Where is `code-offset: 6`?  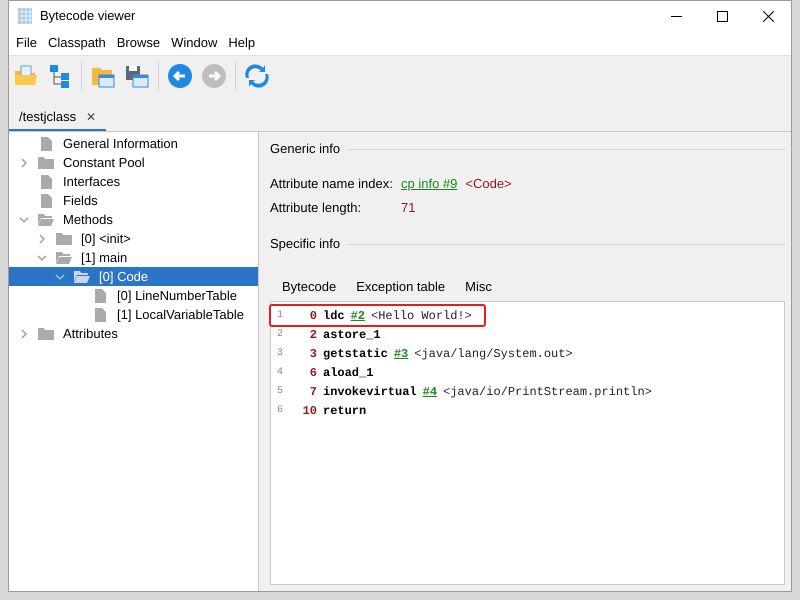 code-offset: 6 is located at coordinates (312, 373).